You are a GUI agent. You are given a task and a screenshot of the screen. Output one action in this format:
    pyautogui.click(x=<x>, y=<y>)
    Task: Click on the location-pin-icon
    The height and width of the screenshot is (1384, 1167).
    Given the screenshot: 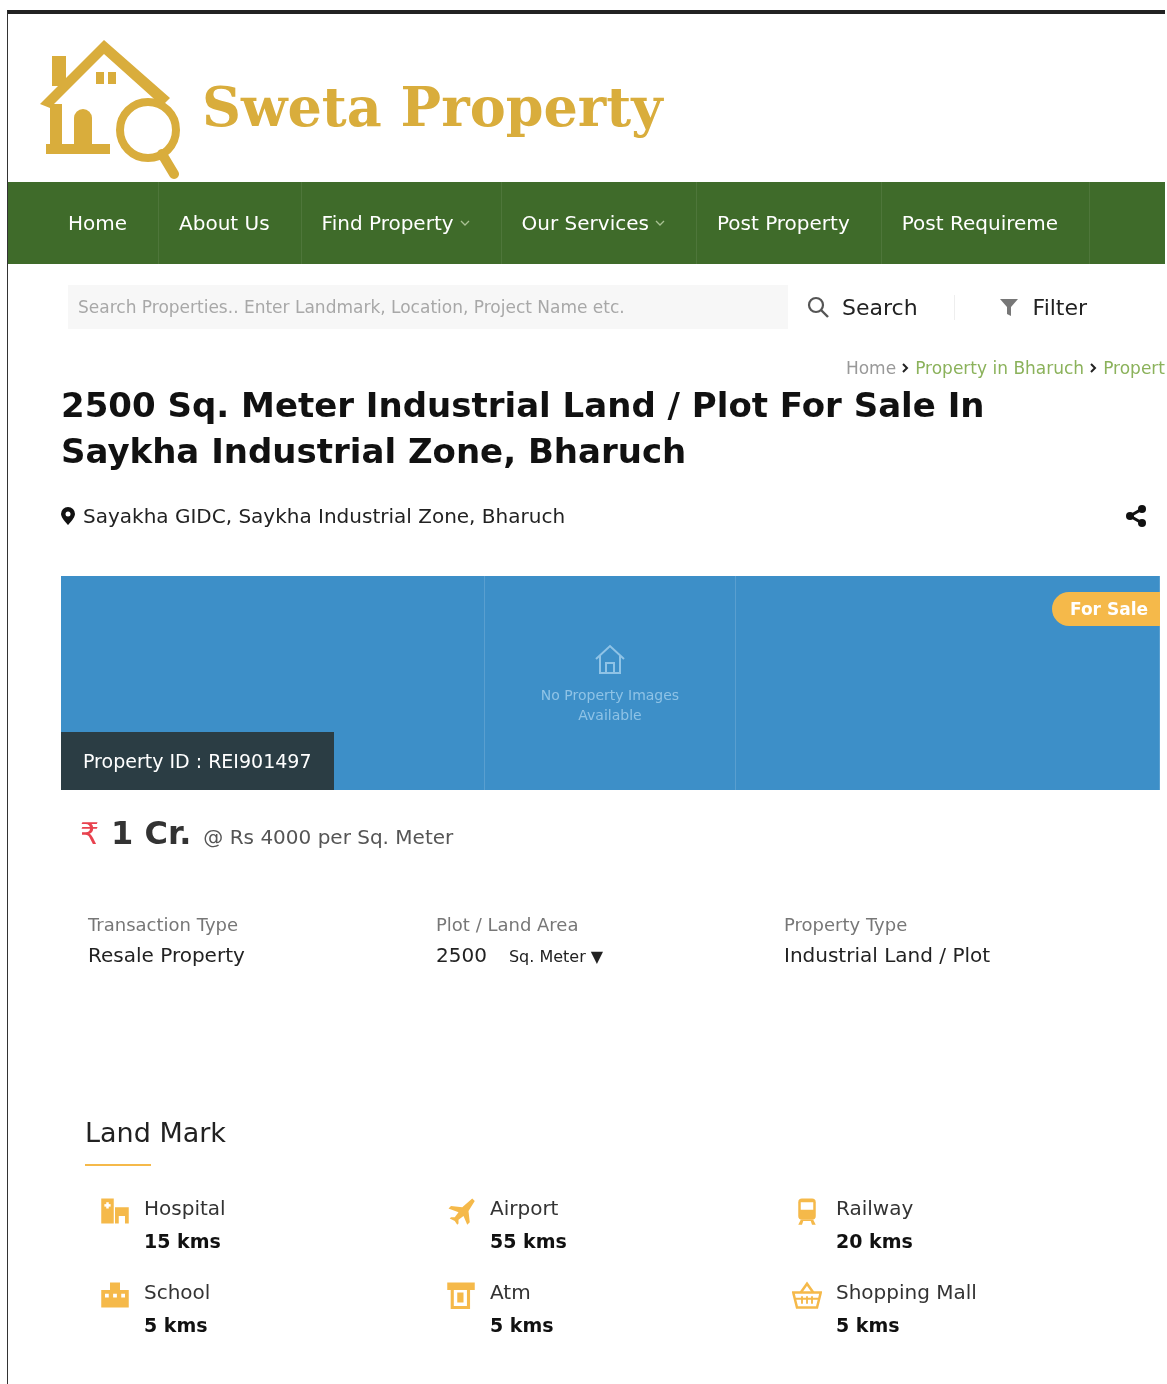 What is the action you would take?
    pyautogui.click(x=68, y=516)
    